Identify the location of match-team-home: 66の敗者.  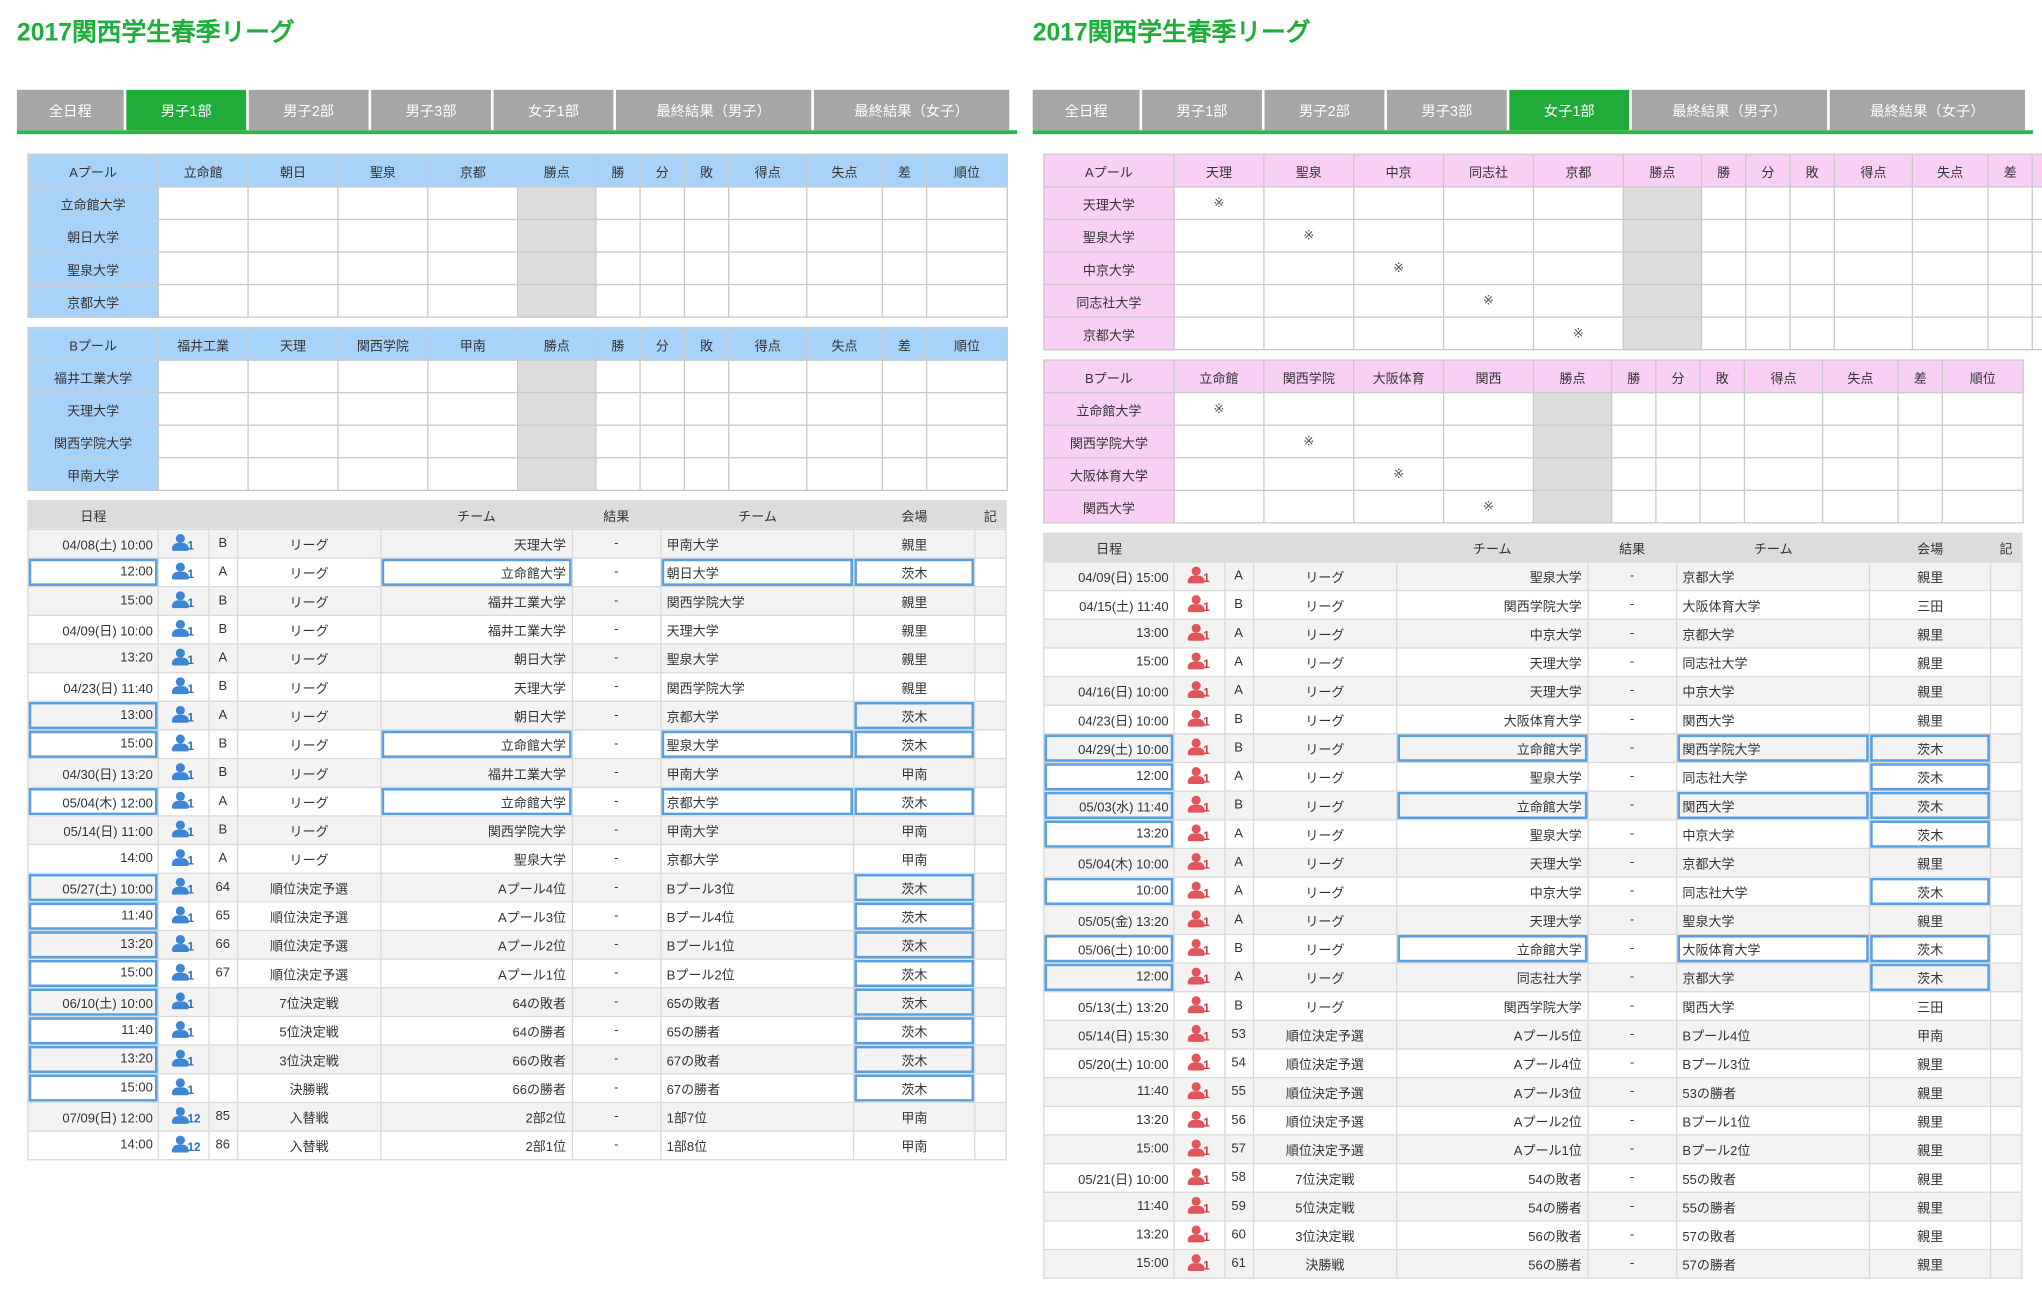
(476, 1059).